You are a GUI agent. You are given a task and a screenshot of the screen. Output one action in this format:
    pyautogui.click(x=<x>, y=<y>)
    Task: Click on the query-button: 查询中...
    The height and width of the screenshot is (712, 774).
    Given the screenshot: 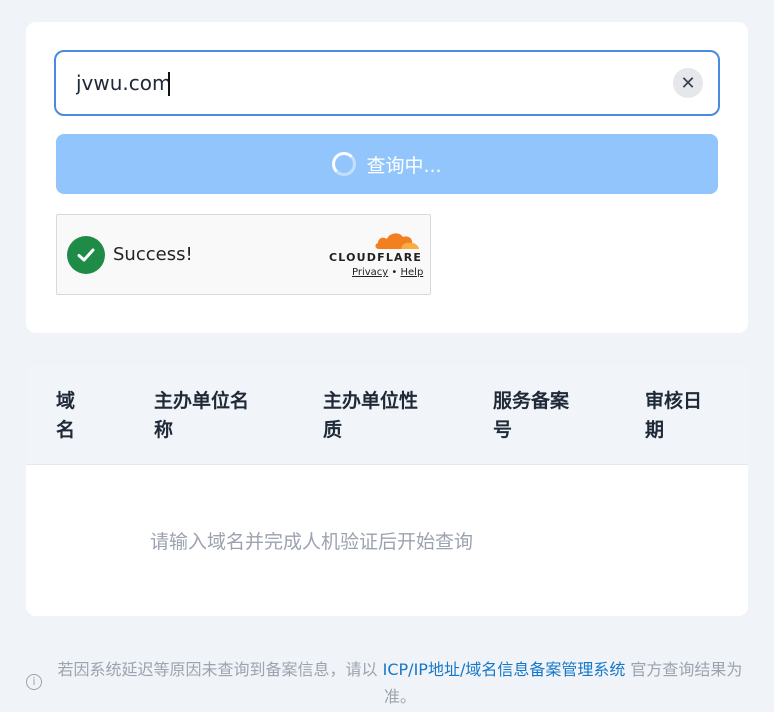 What is the action you would take?
    pyautogui.click(x=387, y=164)
    